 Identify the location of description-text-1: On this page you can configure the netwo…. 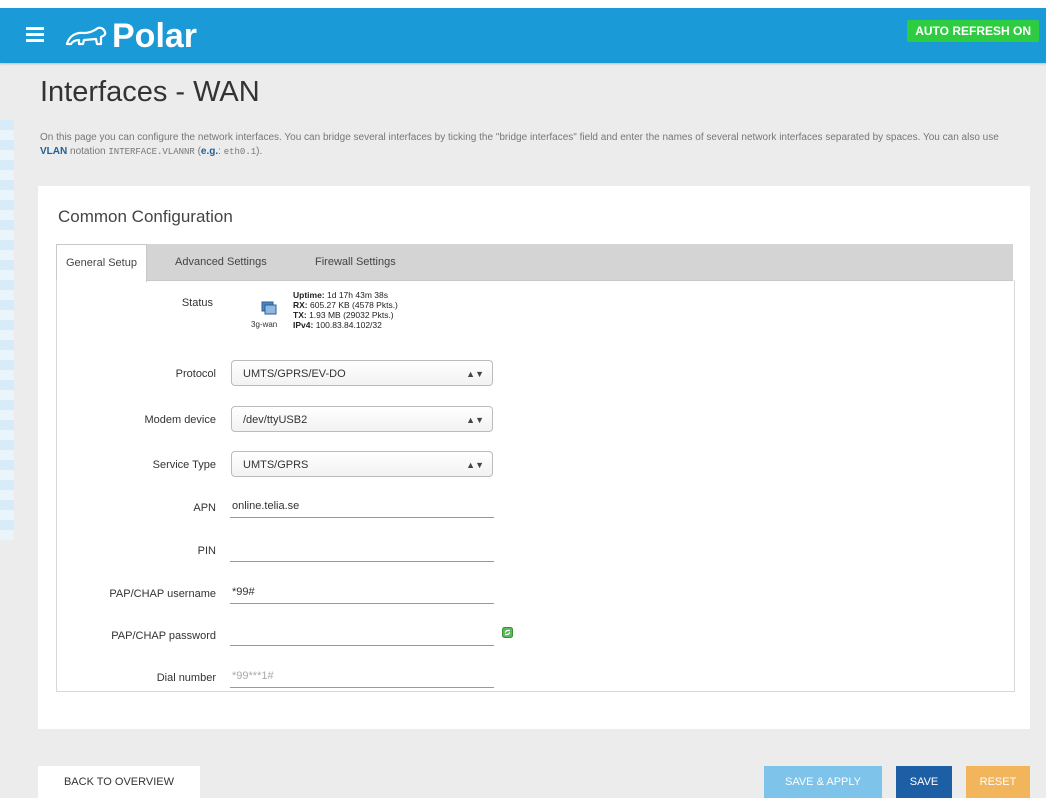
(519, 137).